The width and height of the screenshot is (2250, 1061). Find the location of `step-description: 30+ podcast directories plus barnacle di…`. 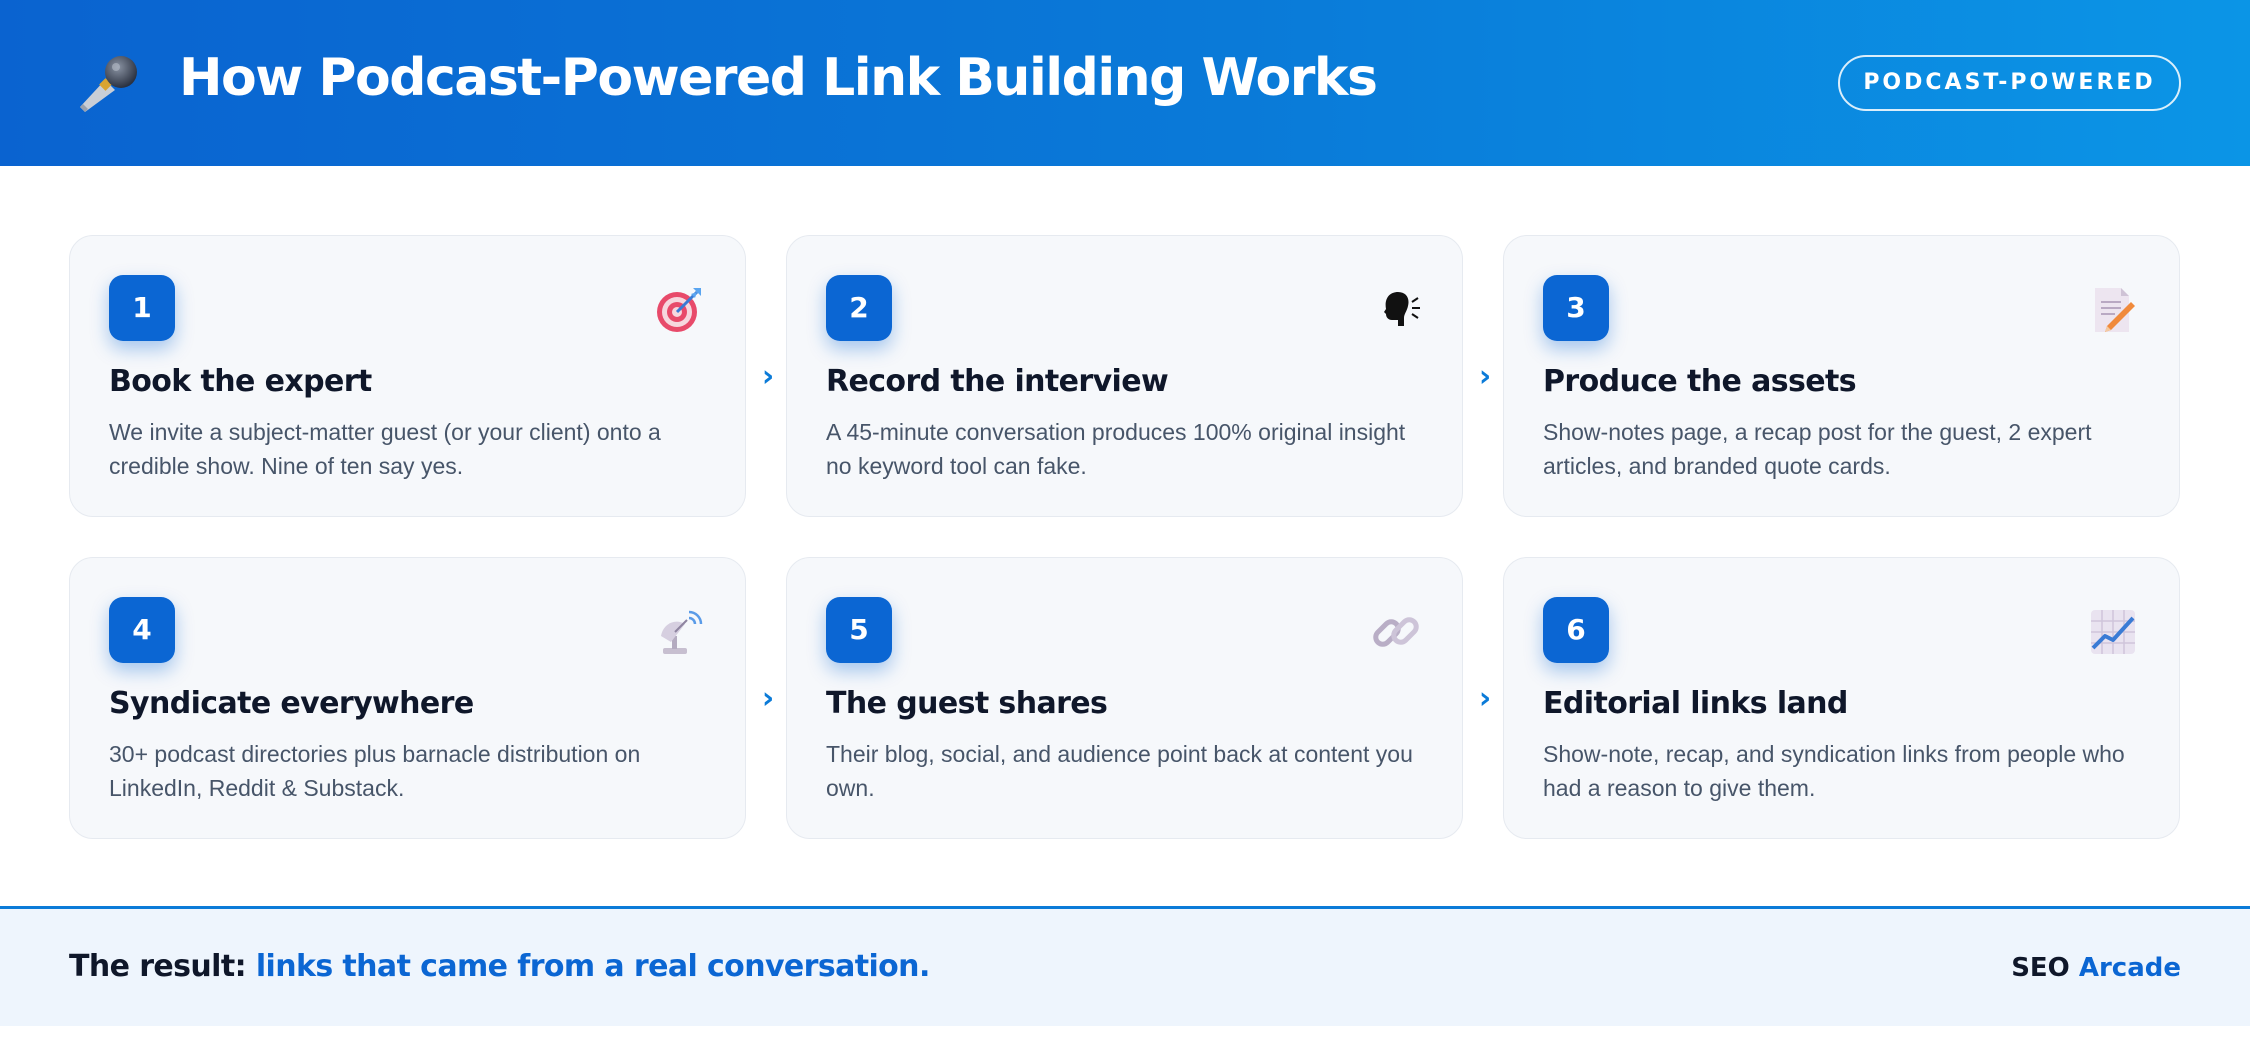

step-description: 30+ podcast directories plus barnacle di… is located at coordinates (375, 771).